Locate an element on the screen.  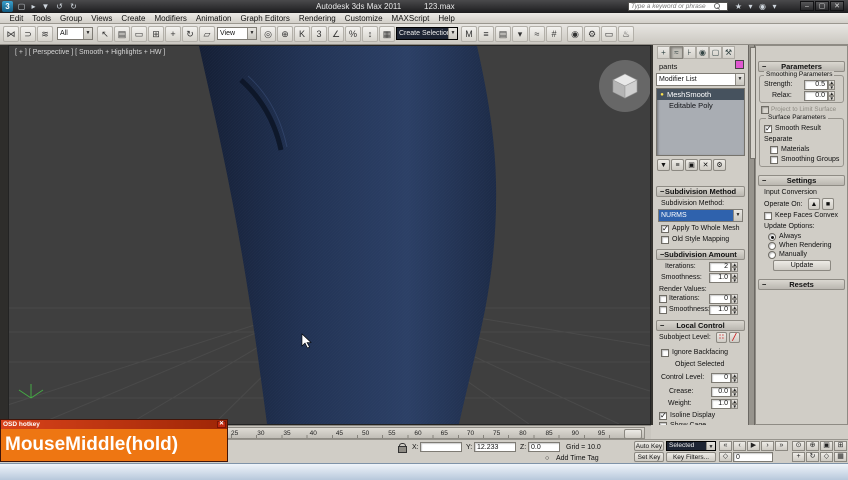
tab-display-icon: ▢ is located at coordinates (715, 52).